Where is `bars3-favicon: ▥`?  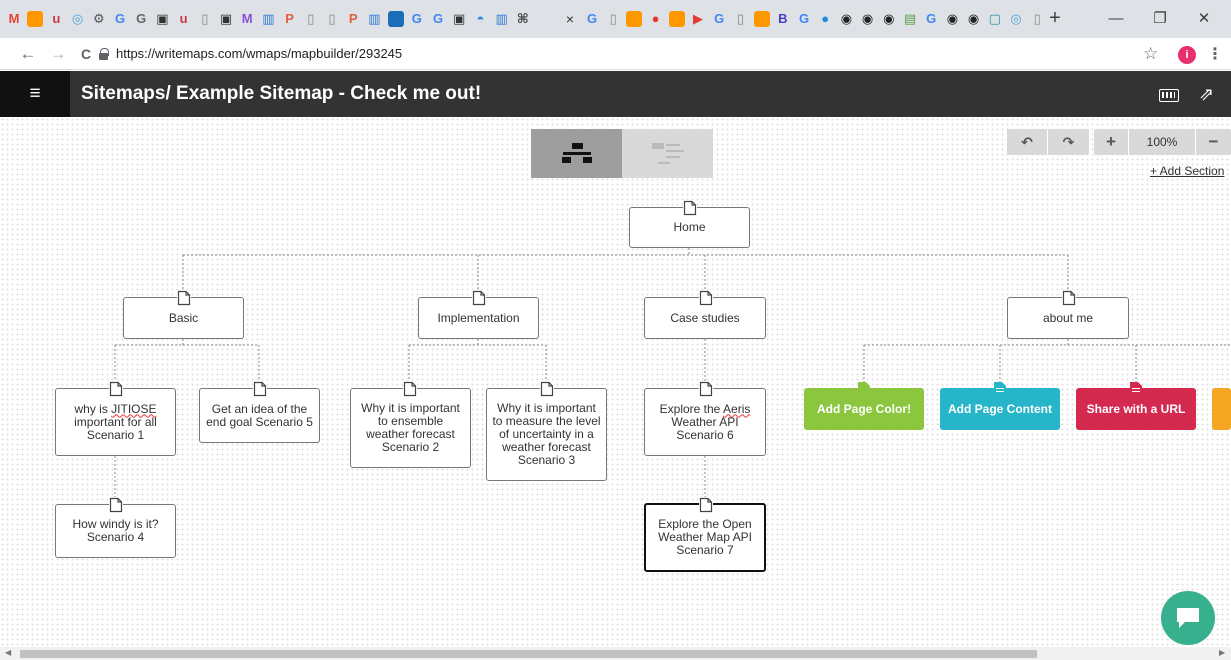 bars3-favicon: ▥ is located at coordinates (502, 19).